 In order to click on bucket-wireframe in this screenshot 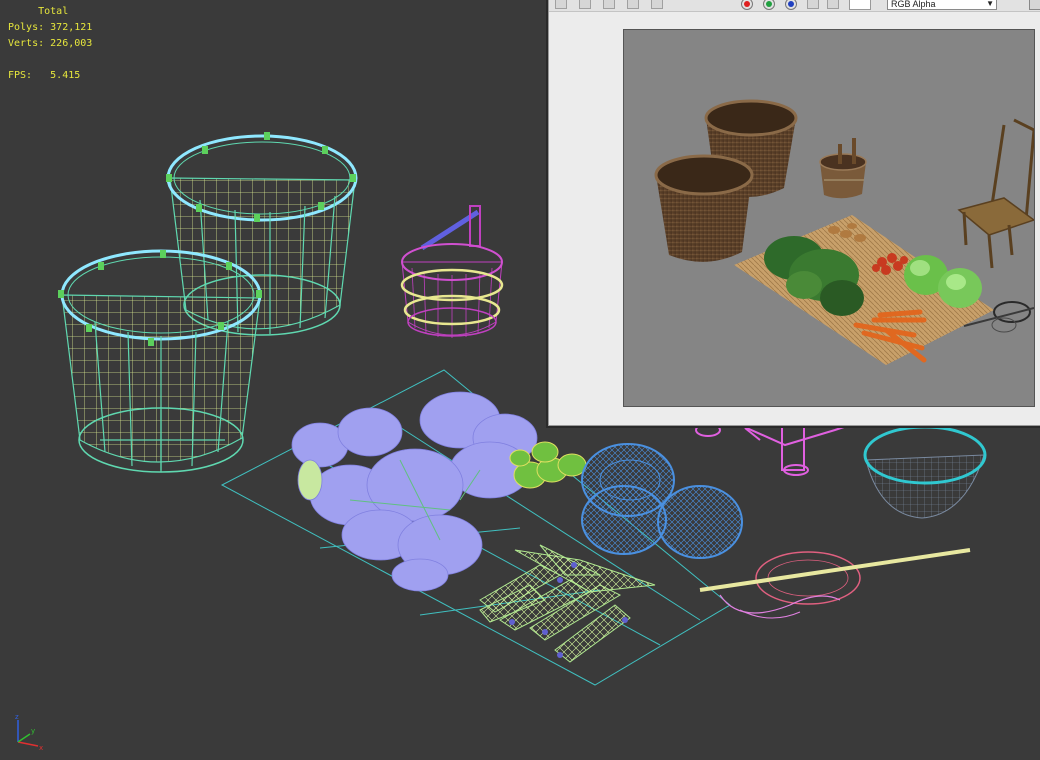, I will do `click(452, 271)`.